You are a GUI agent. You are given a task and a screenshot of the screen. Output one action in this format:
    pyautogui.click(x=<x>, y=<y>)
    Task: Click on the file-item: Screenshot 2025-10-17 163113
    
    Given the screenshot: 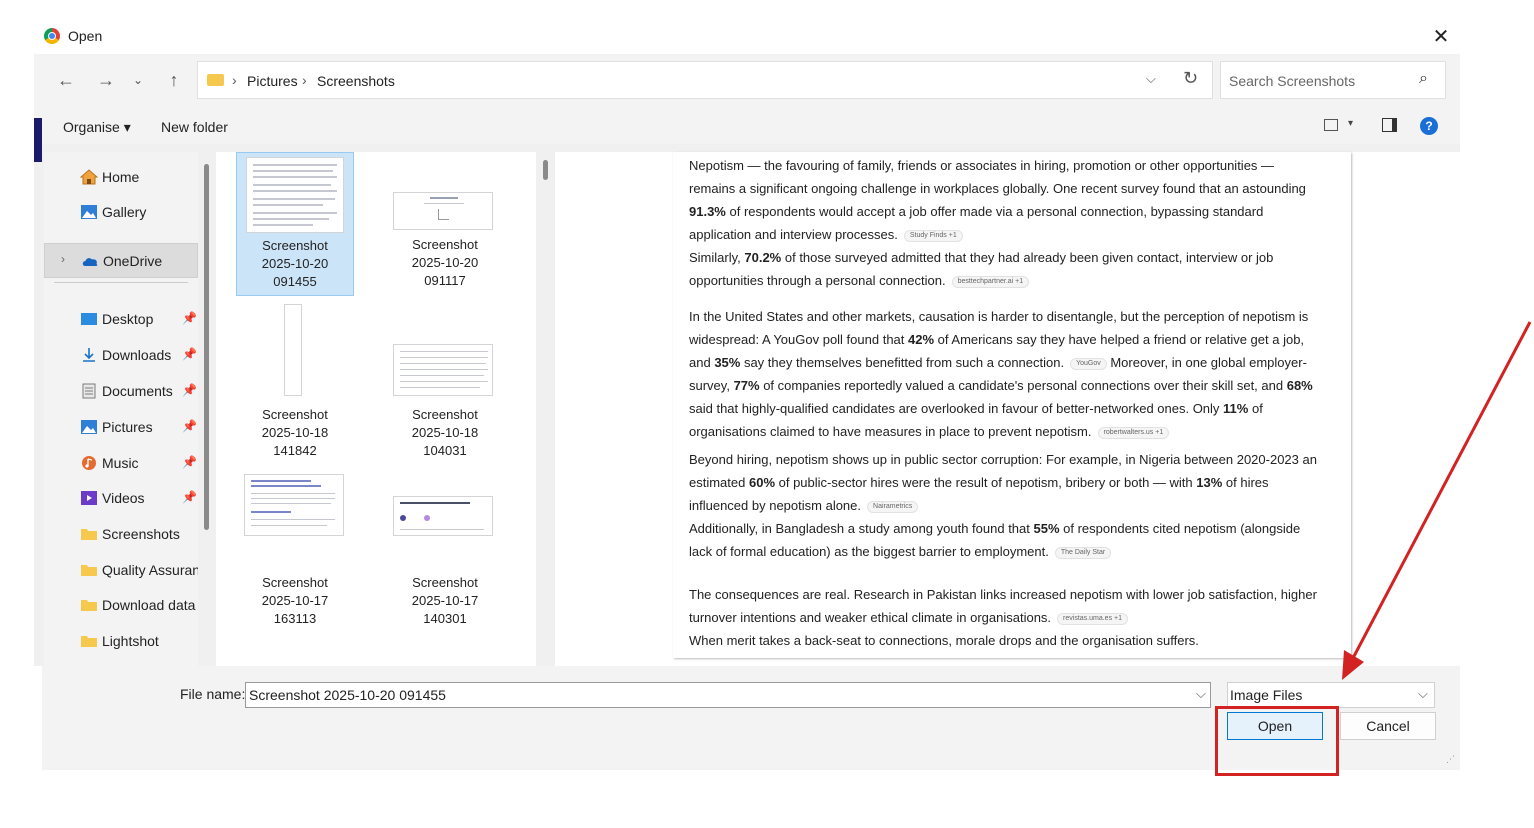 What is the action you would take?
    pyautogui.click(x=295, y=550)
    